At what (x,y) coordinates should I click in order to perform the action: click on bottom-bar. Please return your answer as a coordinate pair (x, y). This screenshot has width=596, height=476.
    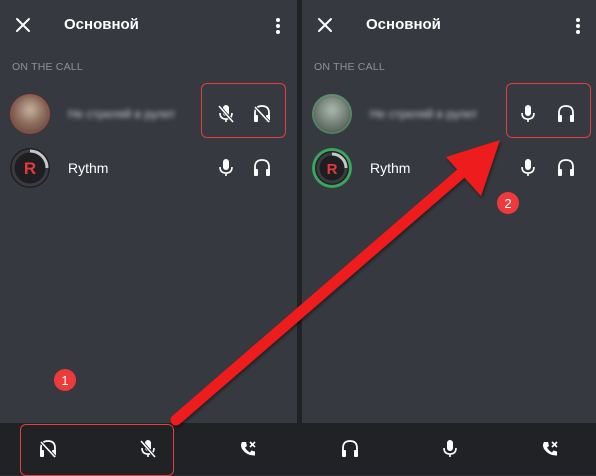
    Looking at the image, I should click on (449, 449).